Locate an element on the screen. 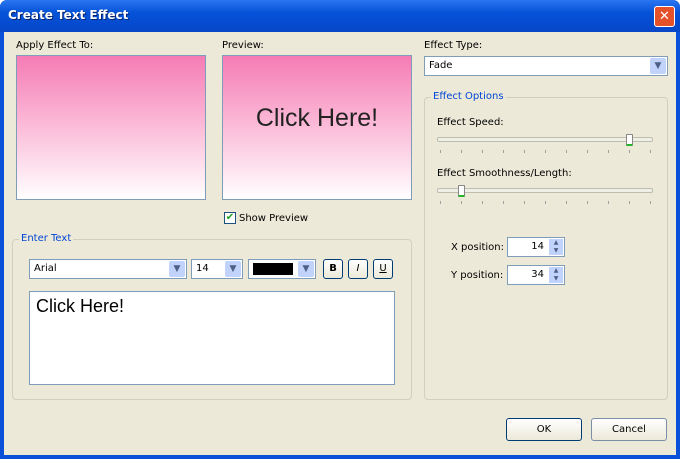  effect-options-title: Effect Options is located at coordinates (468, 96).